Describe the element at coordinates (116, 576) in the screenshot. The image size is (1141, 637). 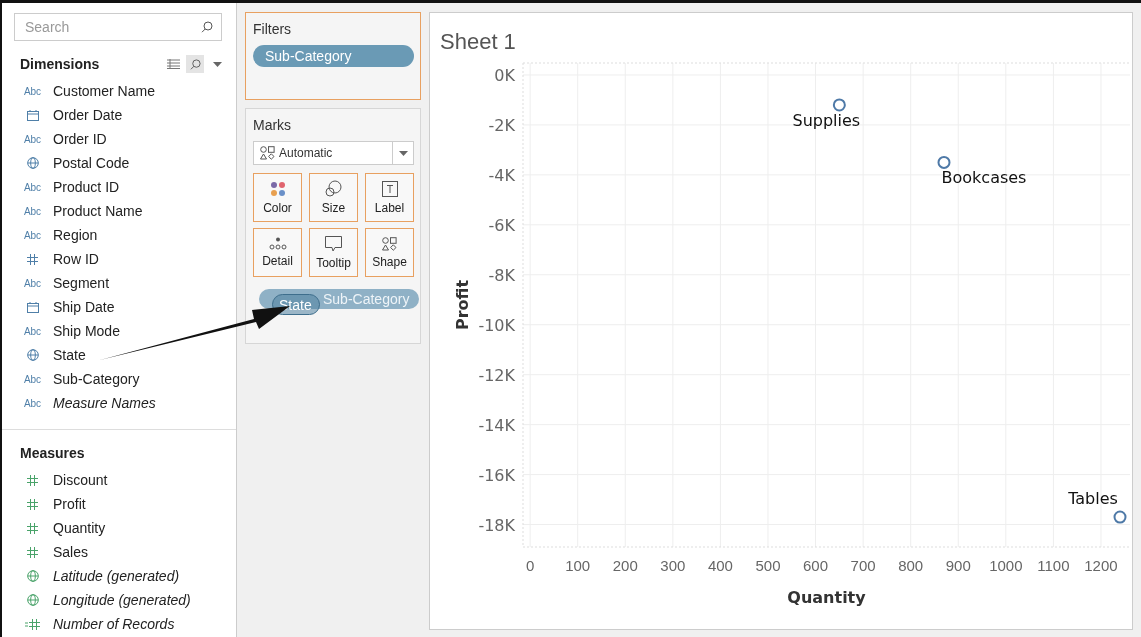
I see `field-item: Latitude (generated)` at that location.